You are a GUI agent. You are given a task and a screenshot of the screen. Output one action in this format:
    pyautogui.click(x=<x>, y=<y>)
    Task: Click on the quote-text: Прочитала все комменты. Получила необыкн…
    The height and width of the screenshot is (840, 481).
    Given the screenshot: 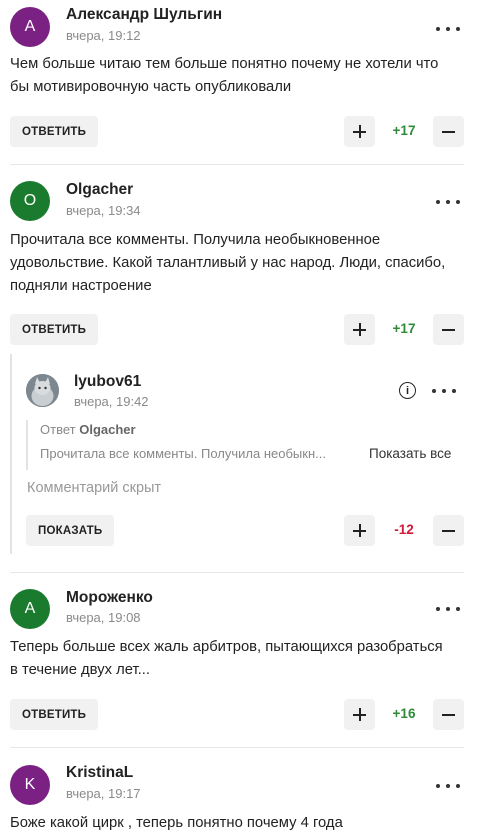 What is the action you would take?
    pyautogui.click(x=183, y=453)
    